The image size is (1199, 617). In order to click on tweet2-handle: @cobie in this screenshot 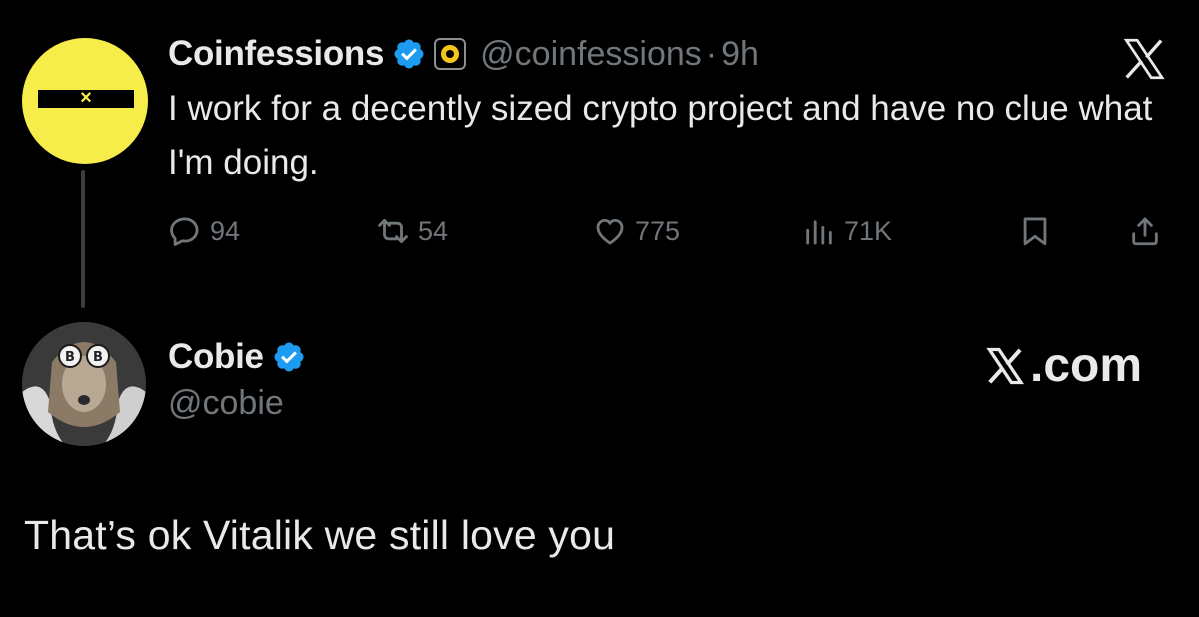, I will do `click(226, 403)`.